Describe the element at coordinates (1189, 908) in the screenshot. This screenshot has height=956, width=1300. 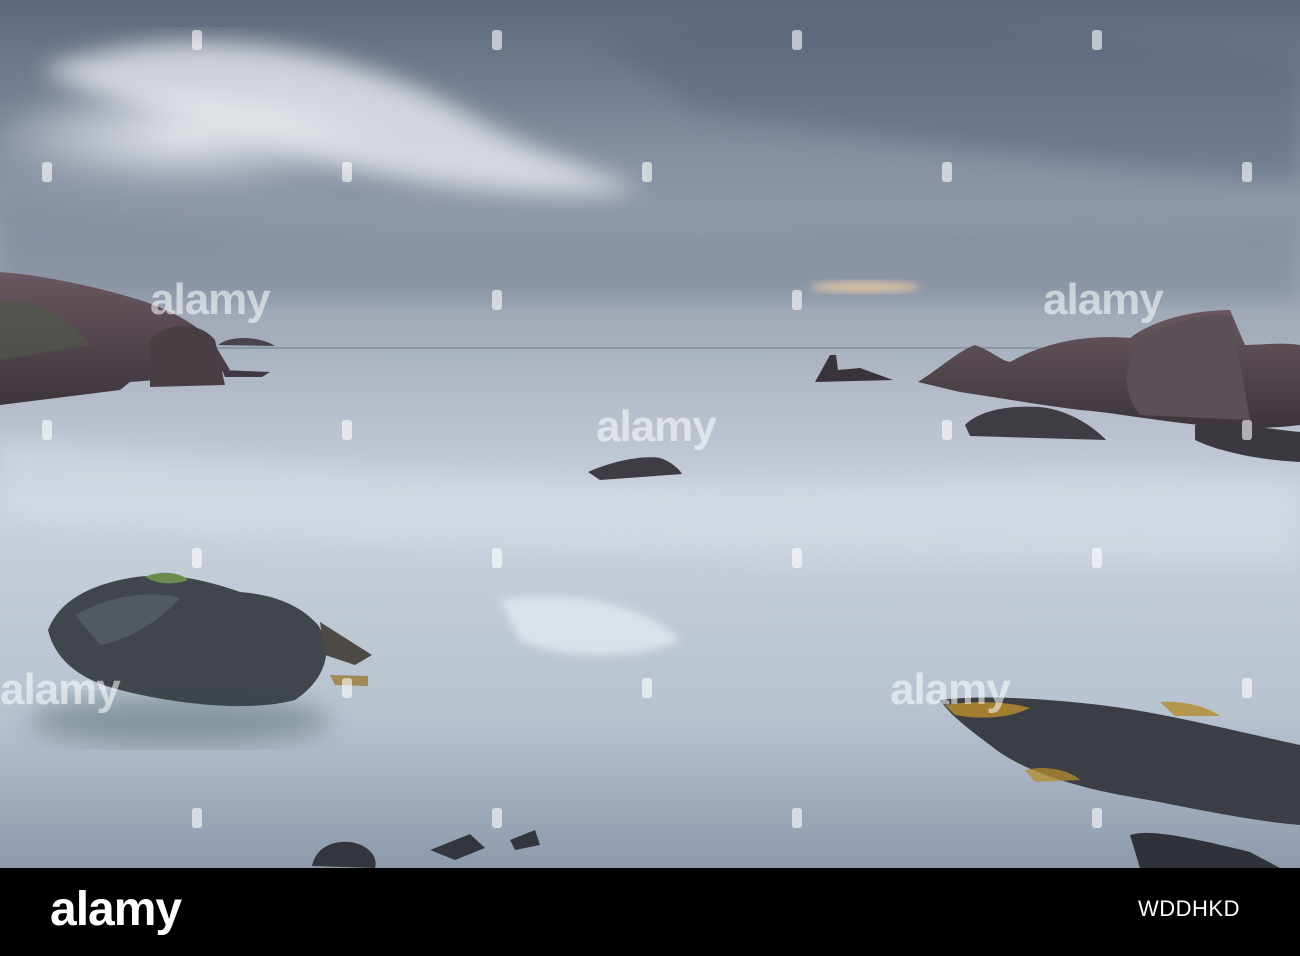
I see `image-id: WDDHKD` at that location.